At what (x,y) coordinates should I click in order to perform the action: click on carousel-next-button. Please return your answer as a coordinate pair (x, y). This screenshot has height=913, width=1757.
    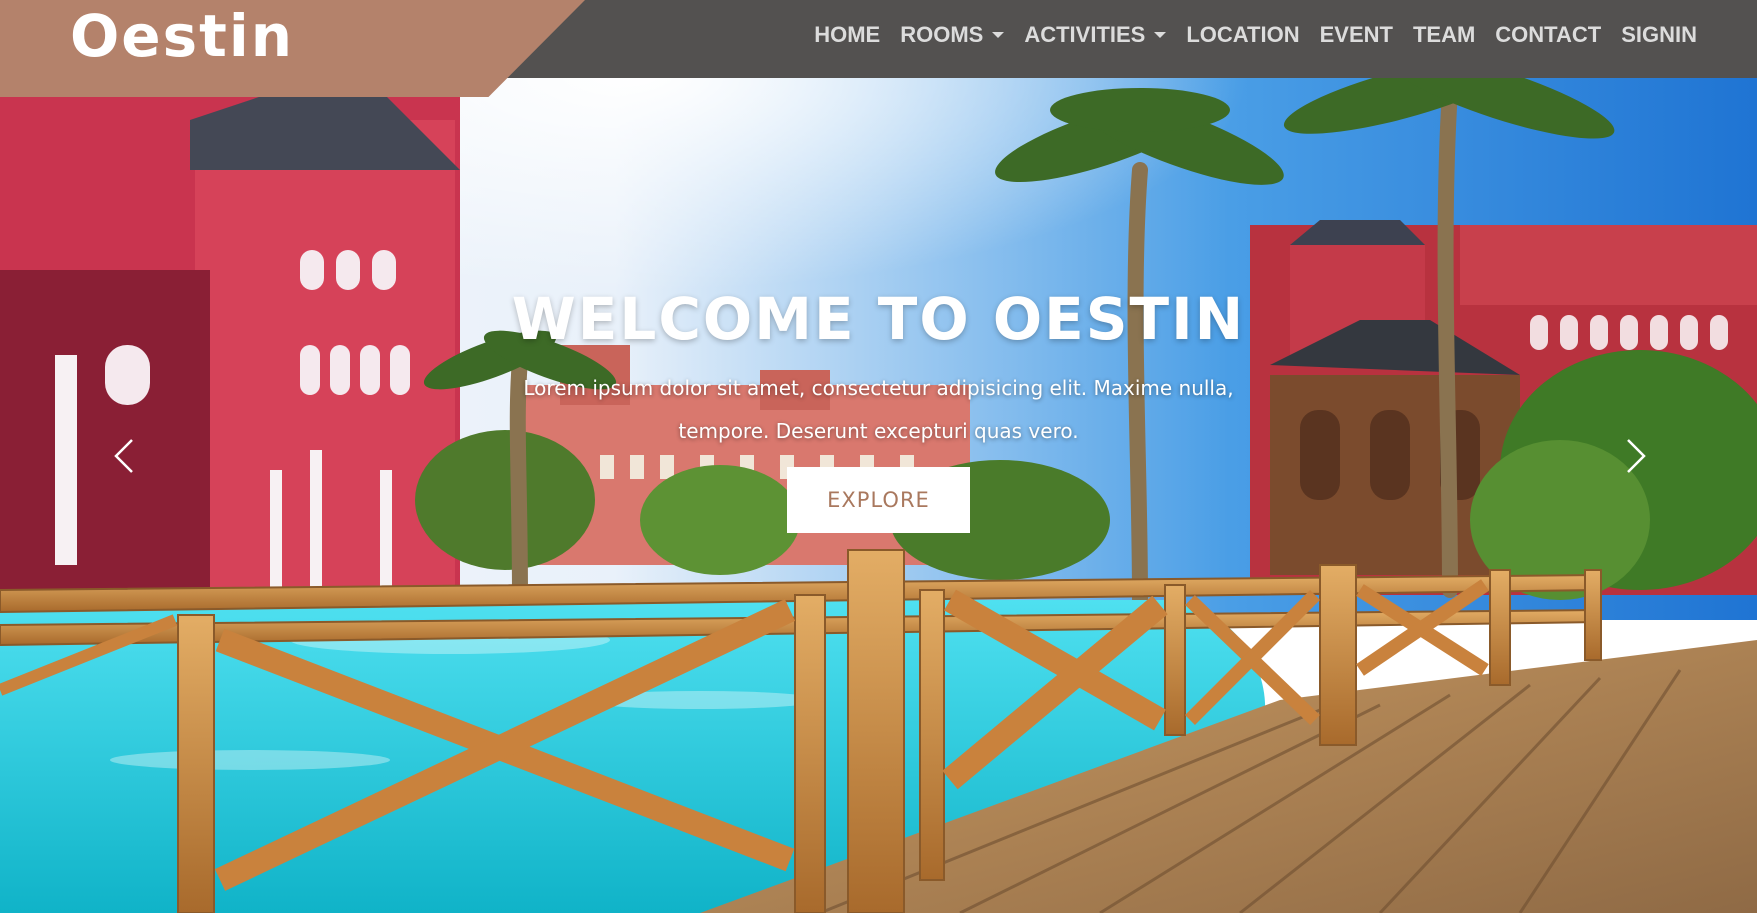
    Looking at the image, I should click on (1637, 456).